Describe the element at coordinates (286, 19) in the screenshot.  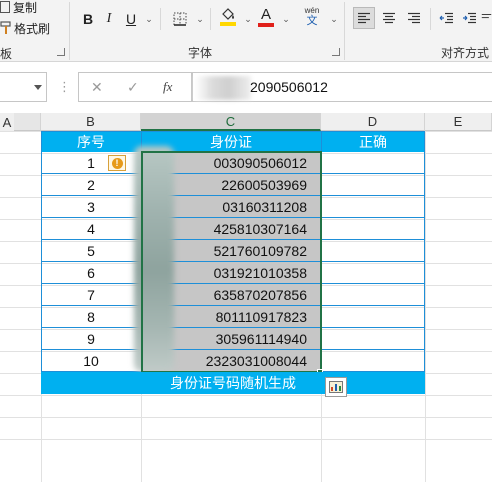
I see `font-color-dropdown-icon: ⌄` at that location.